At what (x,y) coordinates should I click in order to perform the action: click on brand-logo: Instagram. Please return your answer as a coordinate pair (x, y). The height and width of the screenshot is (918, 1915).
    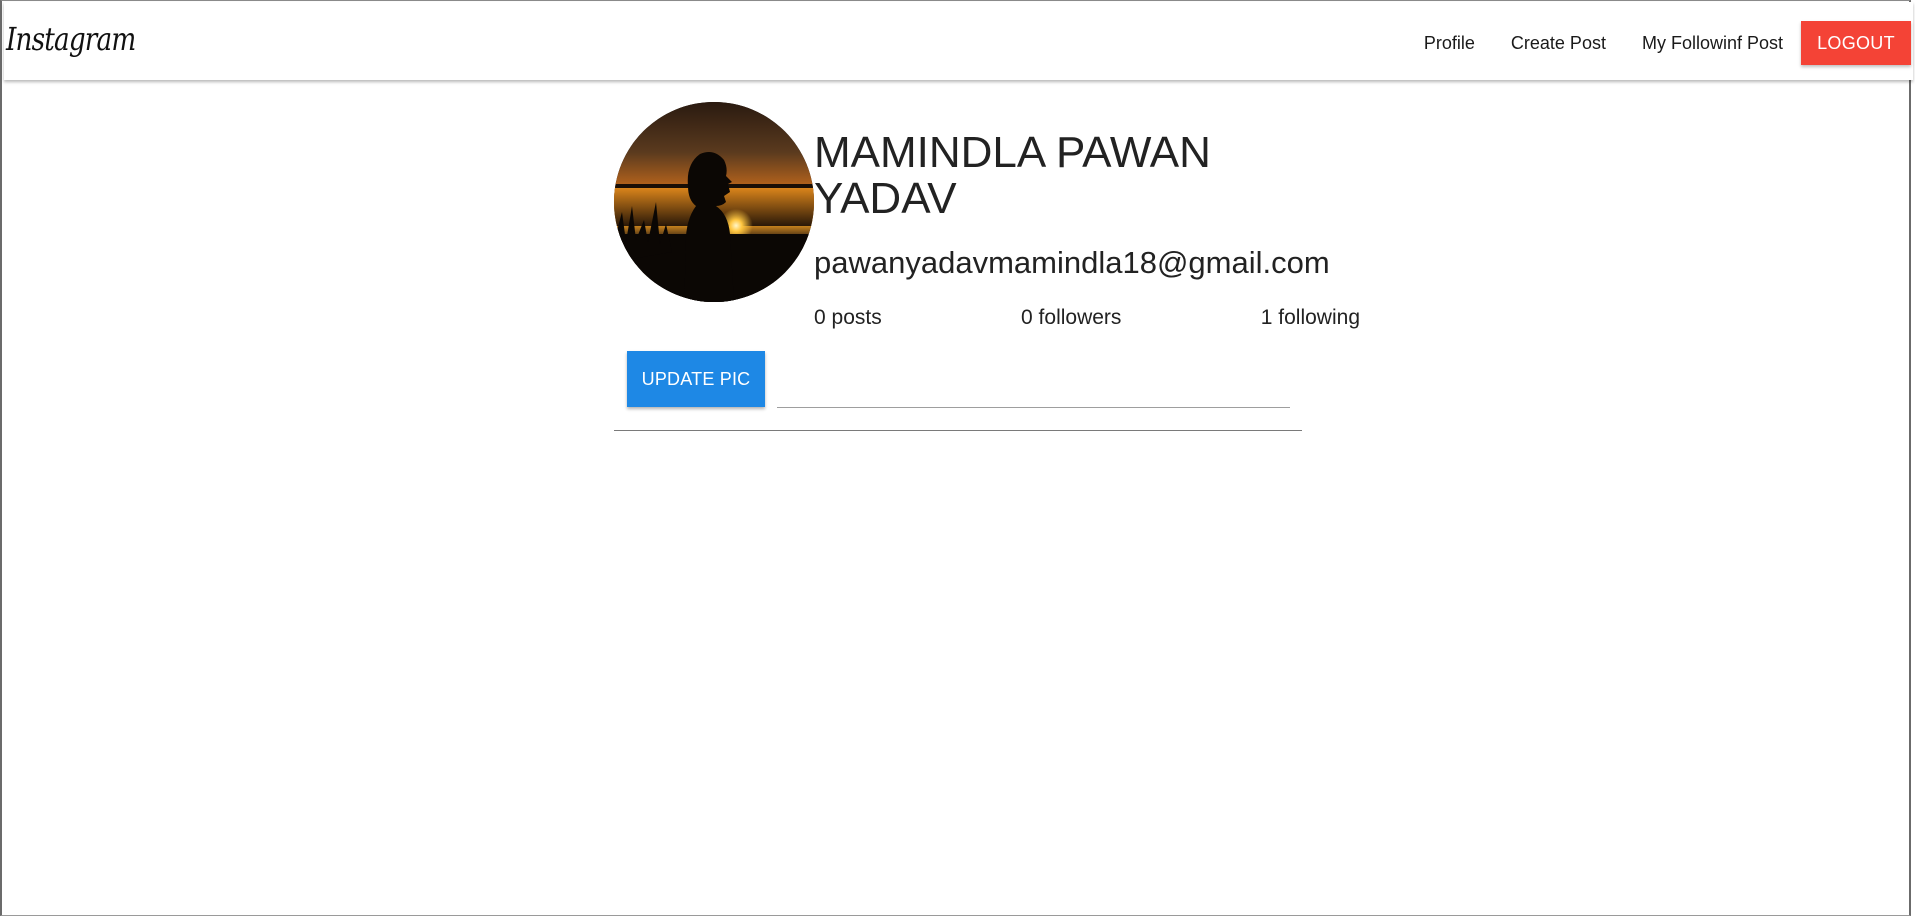
    Looking at the image, I should click on (71, 39).